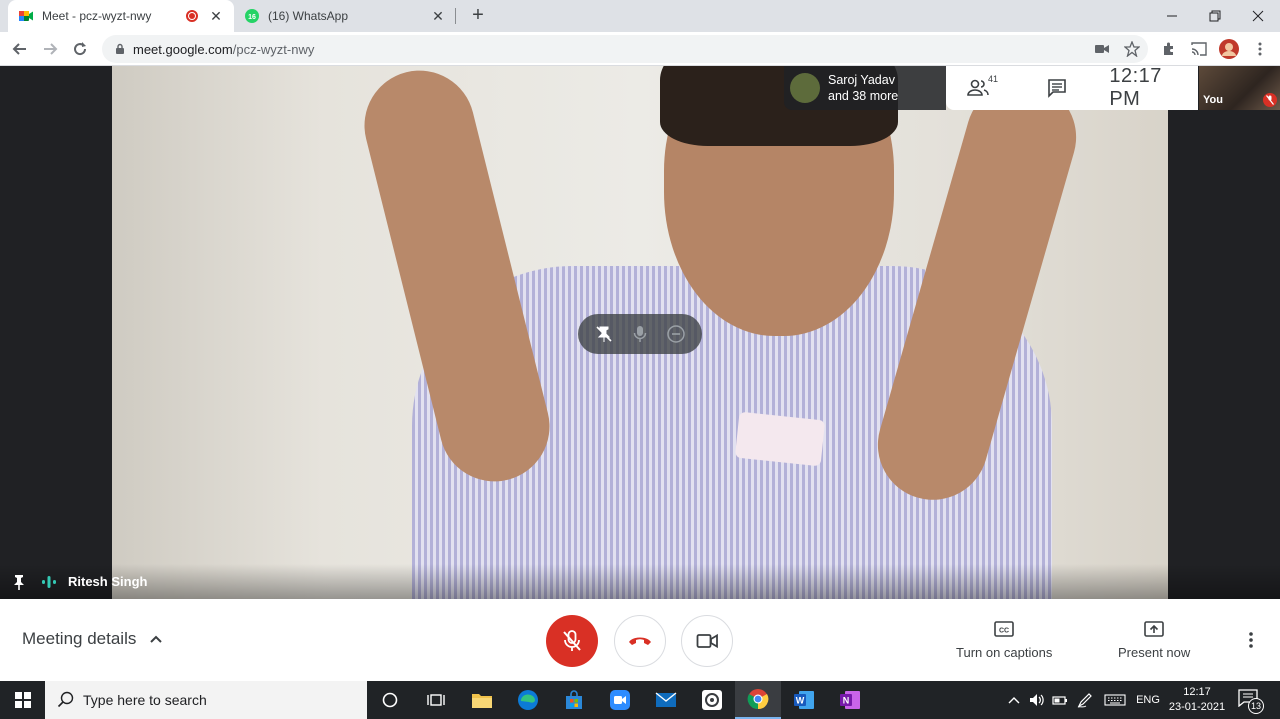  I want to click on extensions-icon, so click(1169, 49).